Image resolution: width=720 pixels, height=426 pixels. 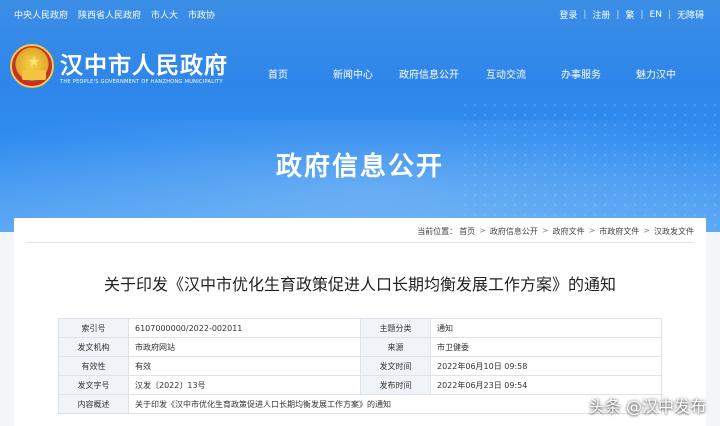 What do you see at coordinates (244, 328) in the screenshot?
I see `meta-value: 6107000000/2022-002011` at bounding box center [244, 328].